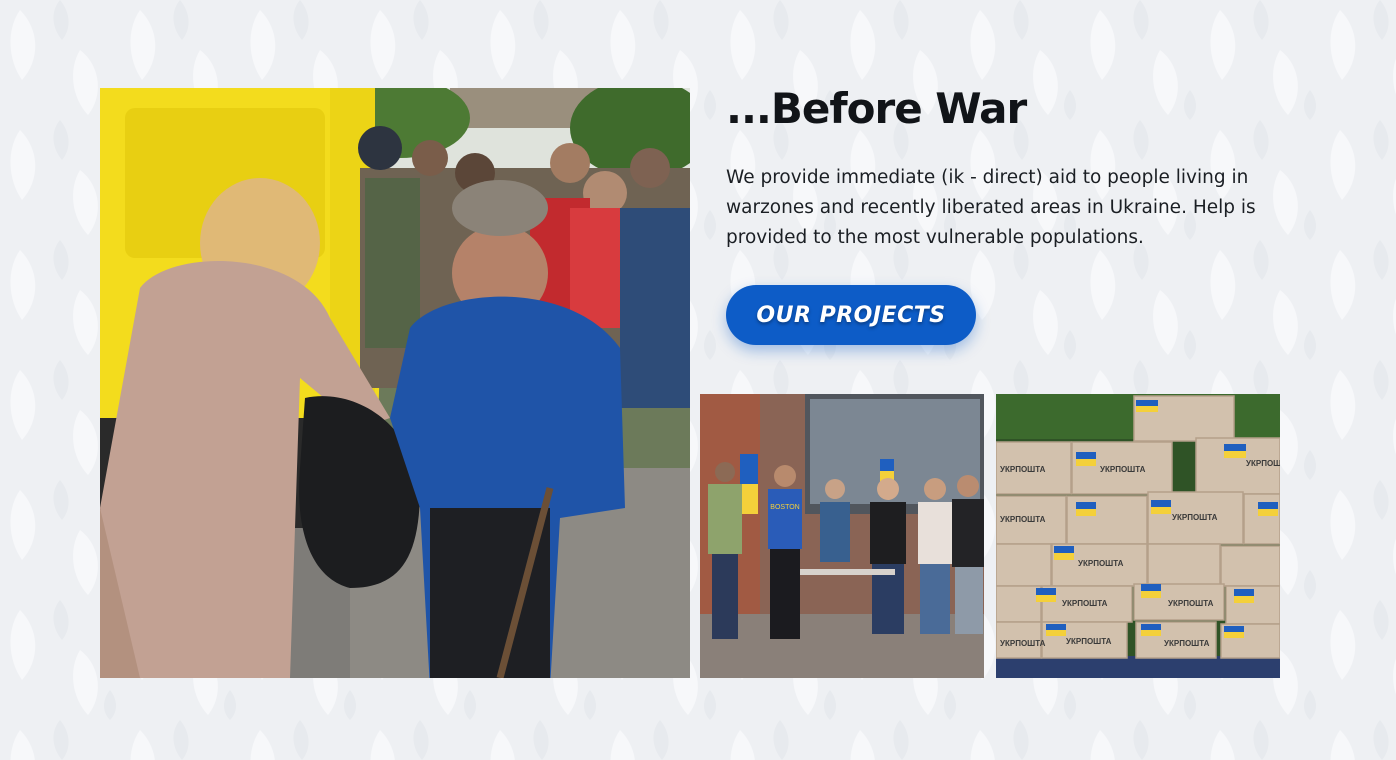 Image resolution: width=1396 pixels, height=760 pixels. I want to click on svg-text: BOSTON, so click(784, 507).